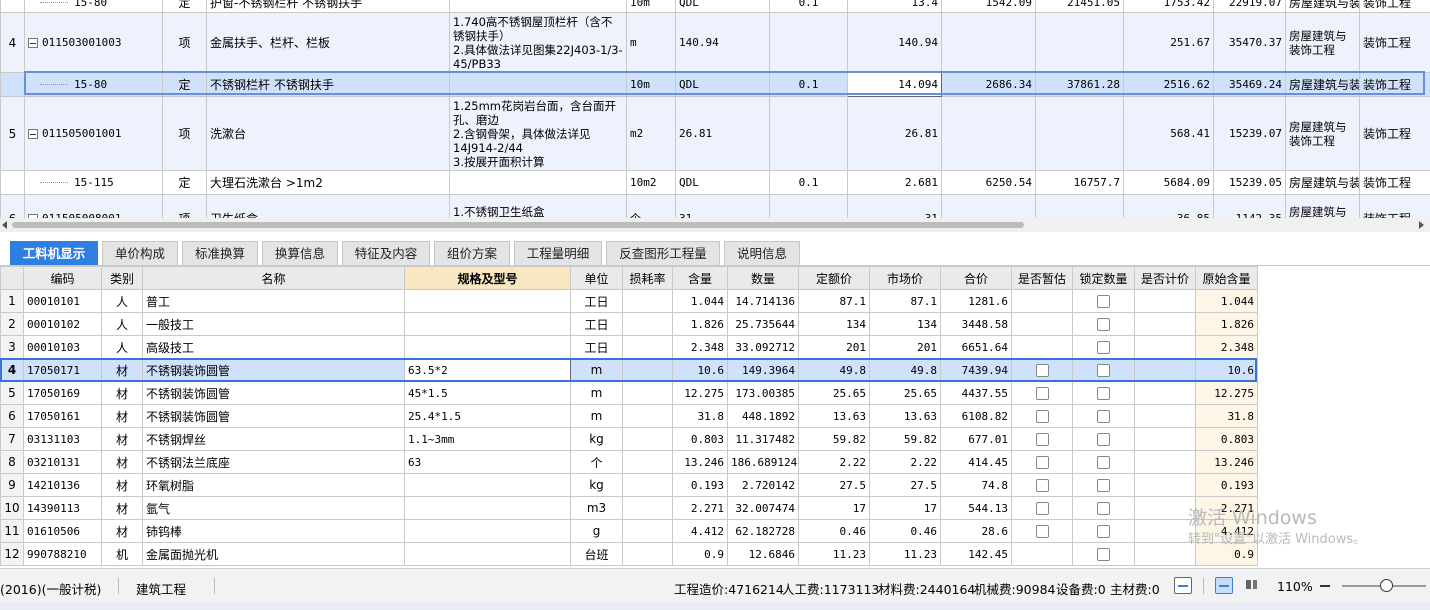 This screenshot has height=610, width=1430. What do you see at coordinates (834, 462) in the screenshot?
I see `base-price: 2.22` at bounding box center [834, 462].